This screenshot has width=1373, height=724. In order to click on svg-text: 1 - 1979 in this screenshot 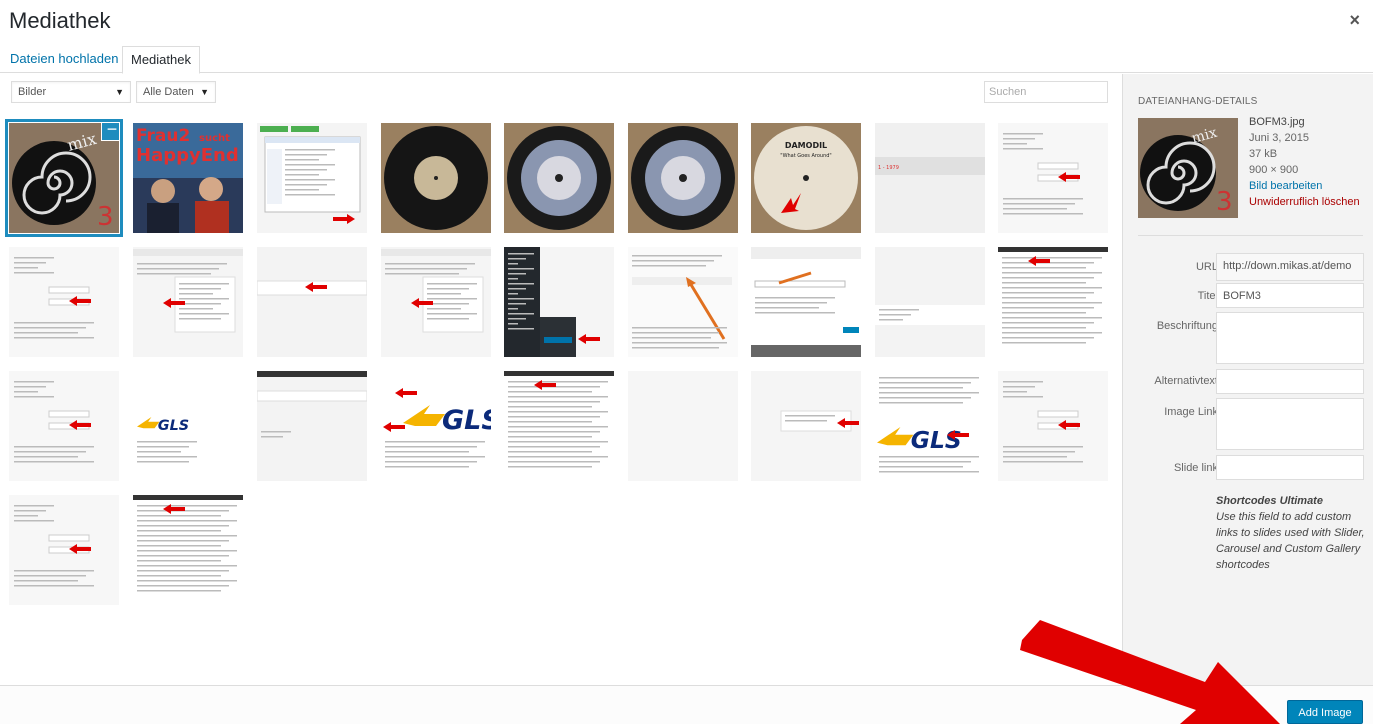, I will do `click(888, 168)`.